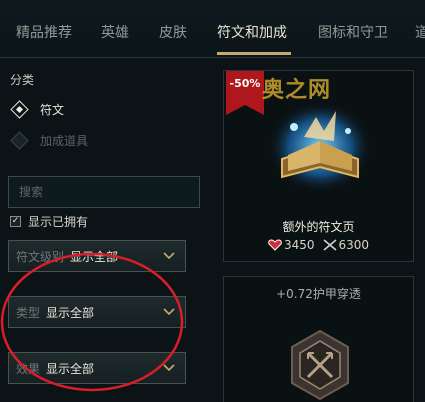 The width and height of the screenshot is (425, 402). Describe the element at coordinates (115, 32) in the screenshot. I see `tab-champions: 英雄` at that location.